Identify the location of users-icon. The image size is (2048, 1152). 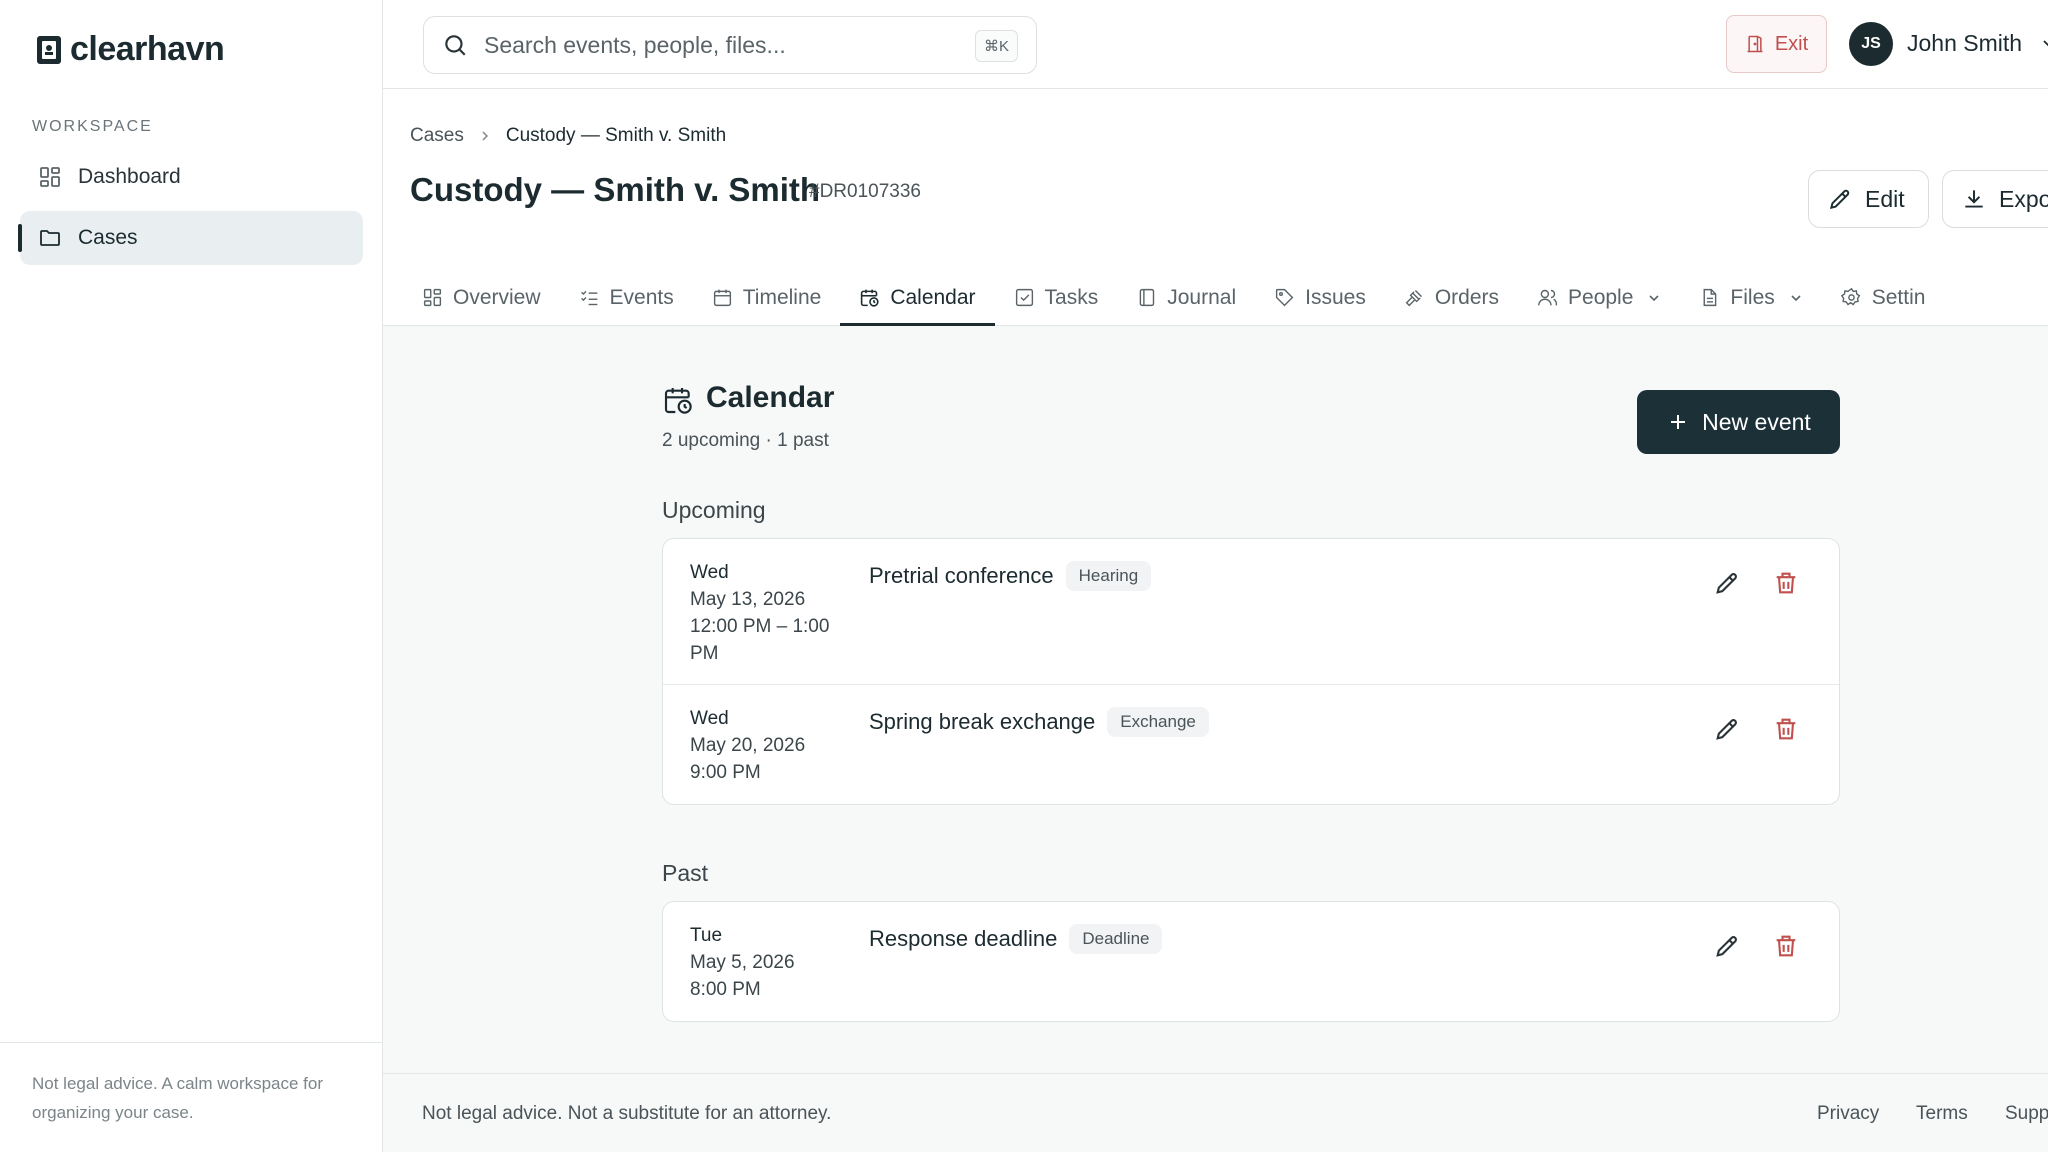
(1548, 297).